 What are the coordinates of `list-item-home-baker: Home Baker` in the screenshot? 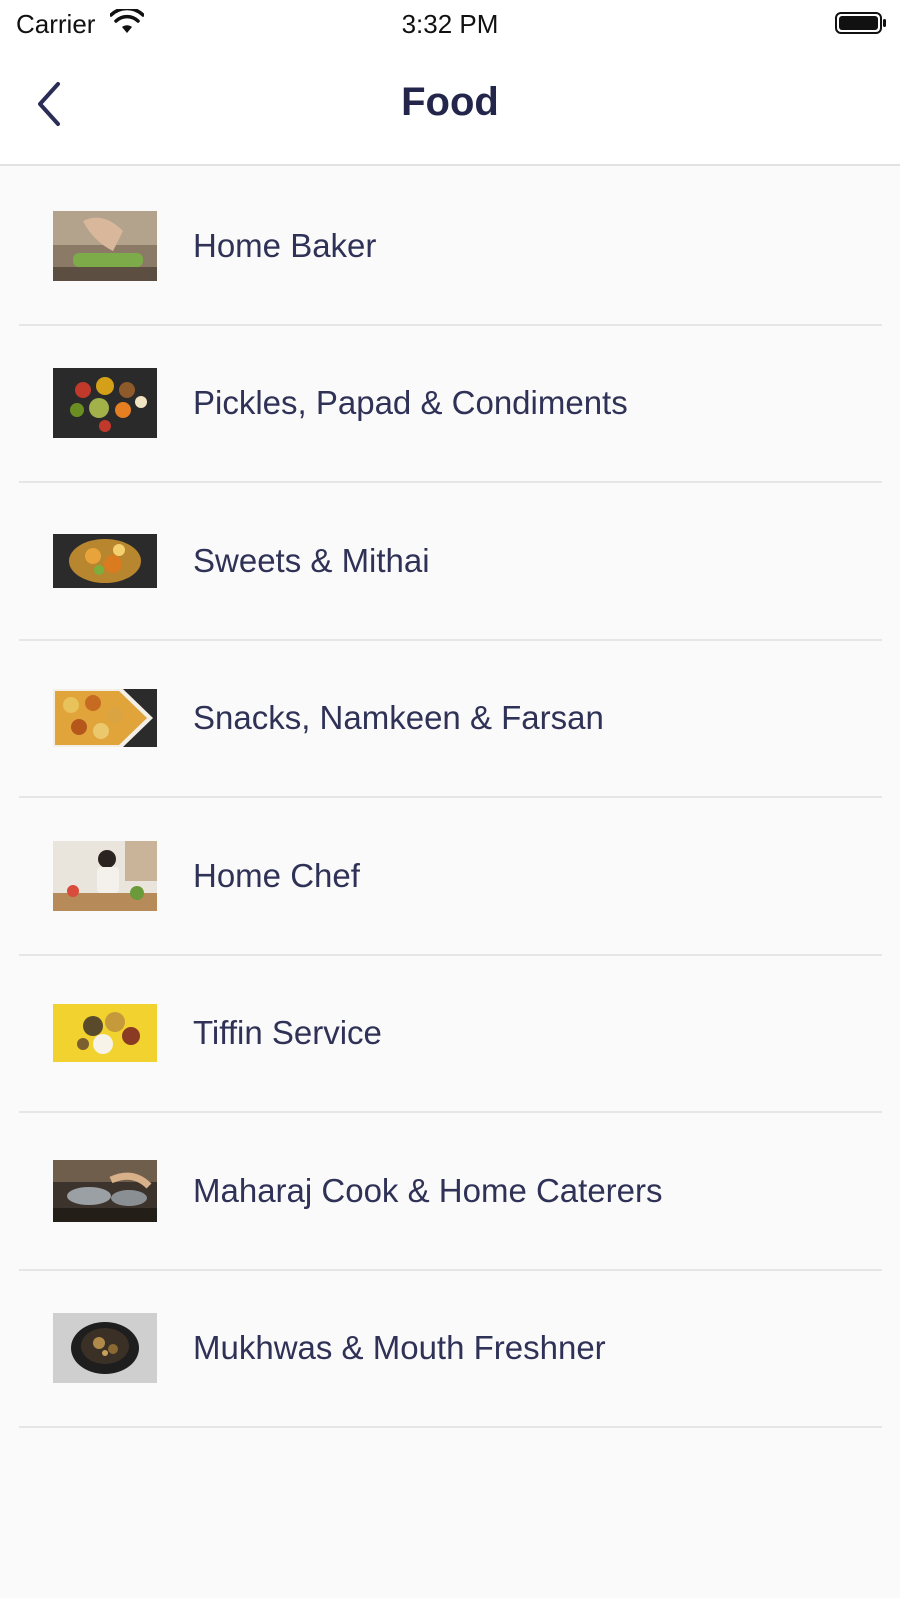 It's located at (450, 247).